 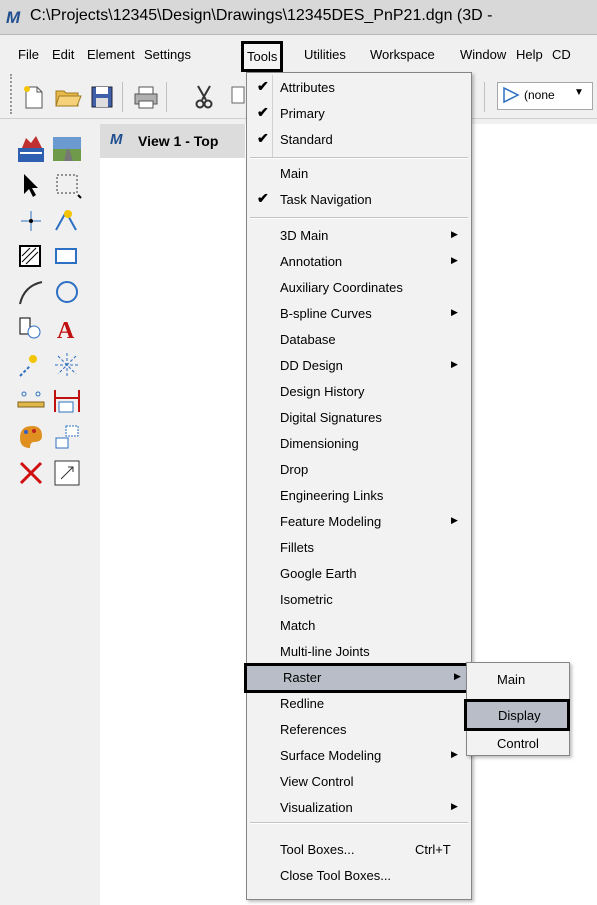 What do you see at coordinates (146, 97) in the screenshot?
I see `print-icon` at bounding box center [146, 97].